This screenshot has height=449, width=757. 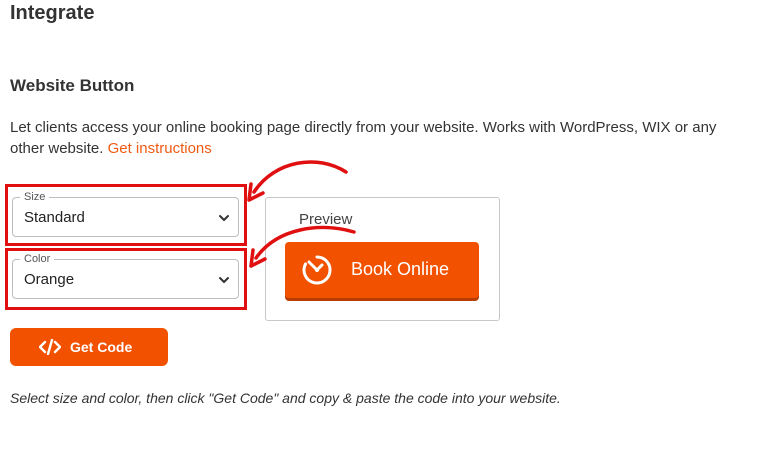 What do you see at coordinates (49, 279) in the screenshot?
I see `color-select-value: Orange` at bounding box center [49, 279].